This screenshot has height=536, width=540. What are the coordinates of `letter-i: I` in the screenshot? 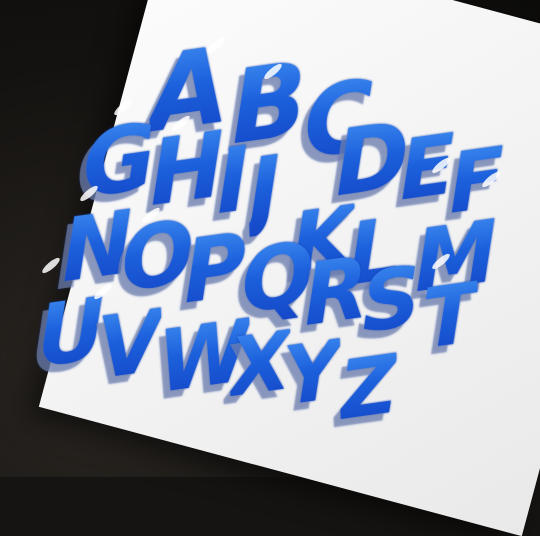 It's located at (232, 180).